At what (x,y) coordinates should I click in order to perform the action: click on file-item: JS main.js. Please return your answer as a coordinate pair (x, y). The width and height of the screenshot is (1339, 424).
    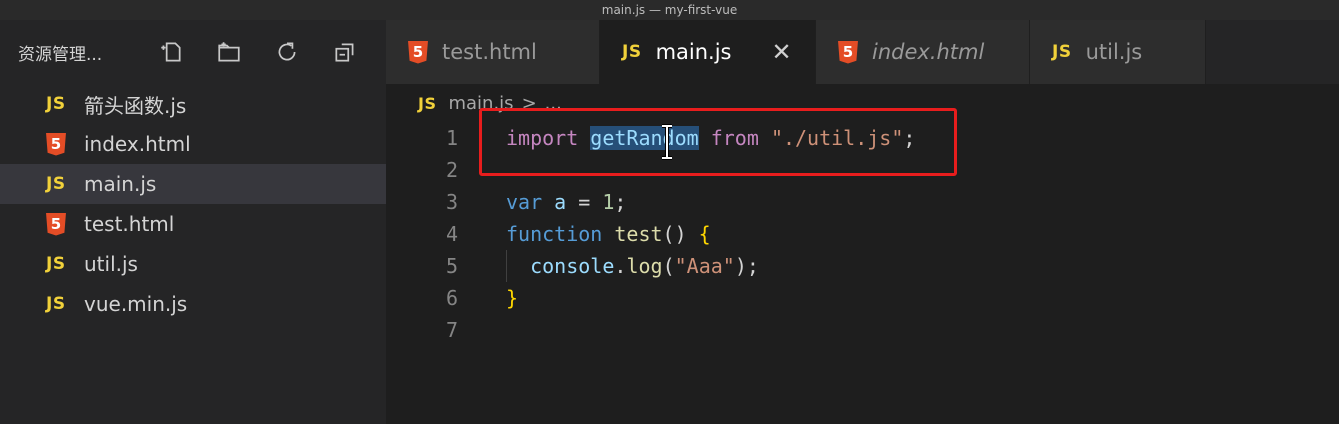
    Looking at the image, I should click on (193, 184).